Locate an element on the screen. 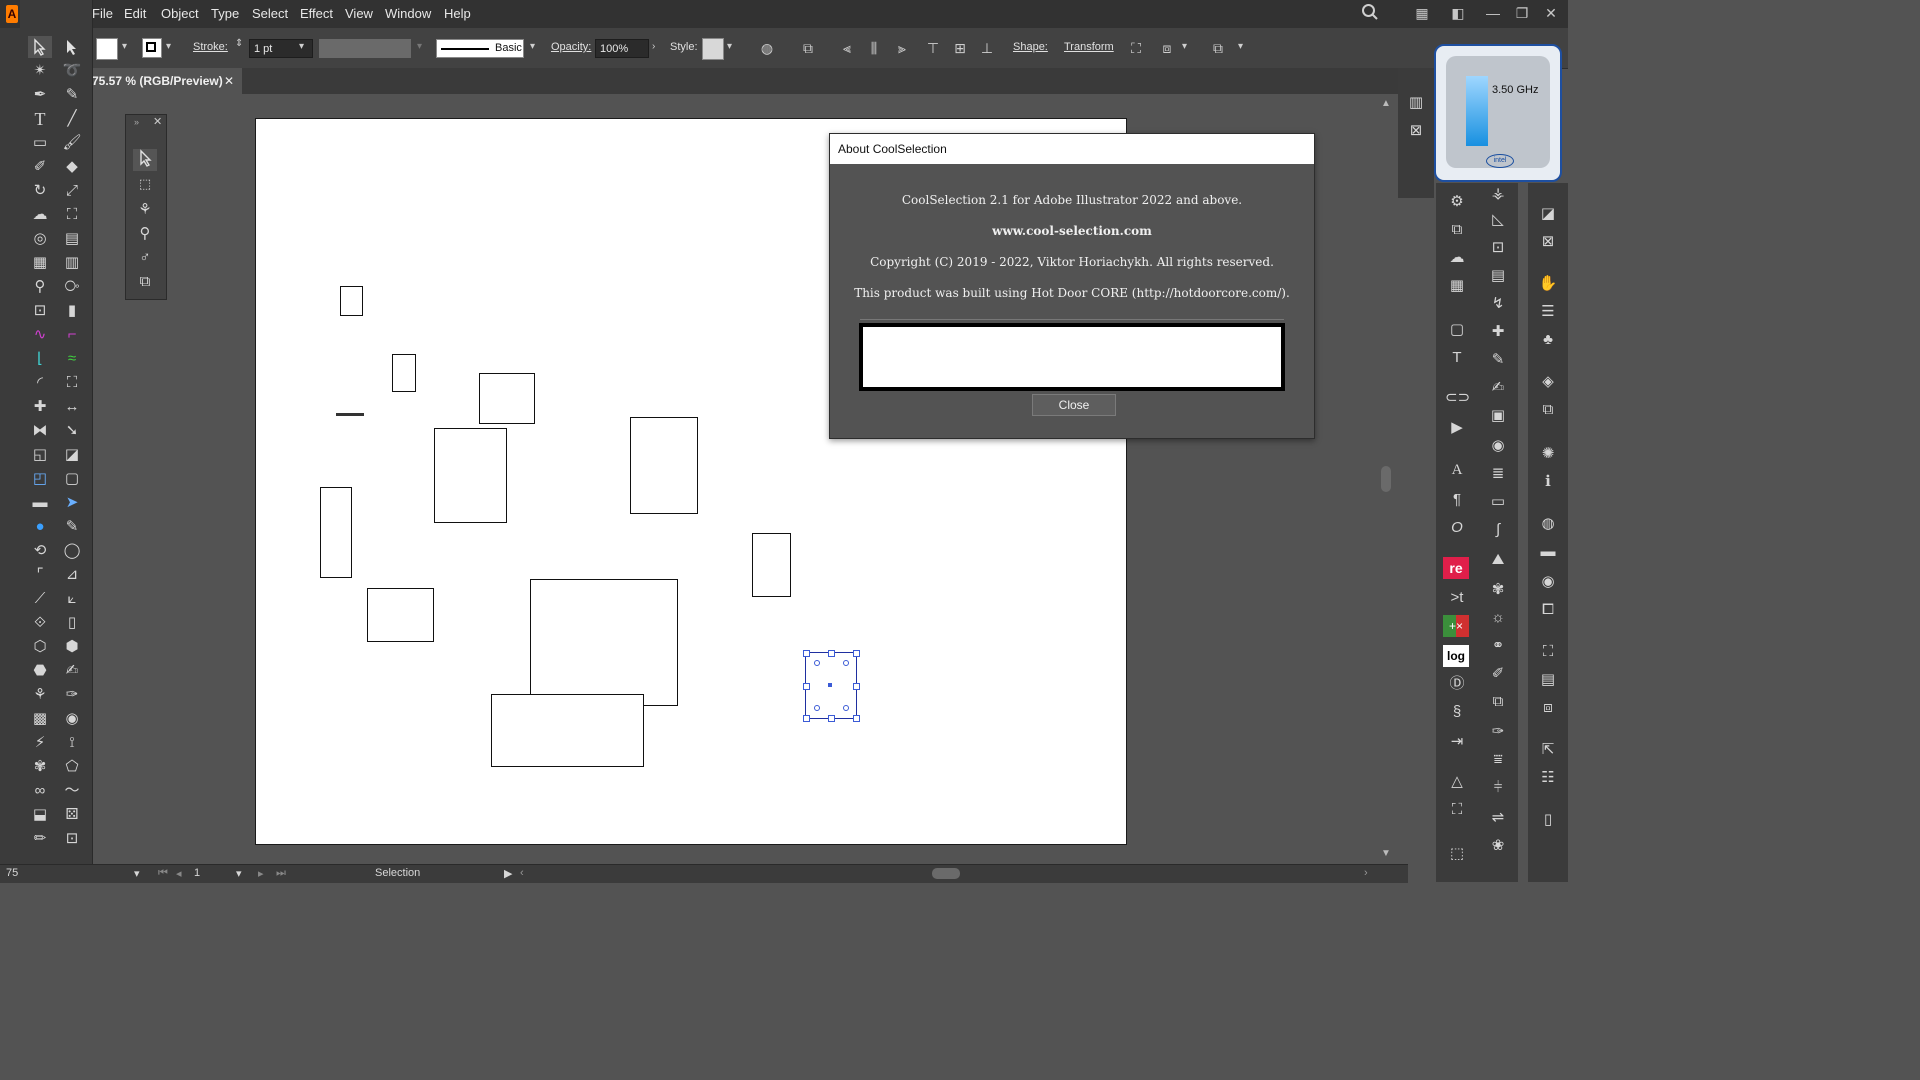 Image resolution: width=1920 pixels, height=1080 pixels. artboard-nav-icon: ⊠ is located at coordinates (1416, 131).